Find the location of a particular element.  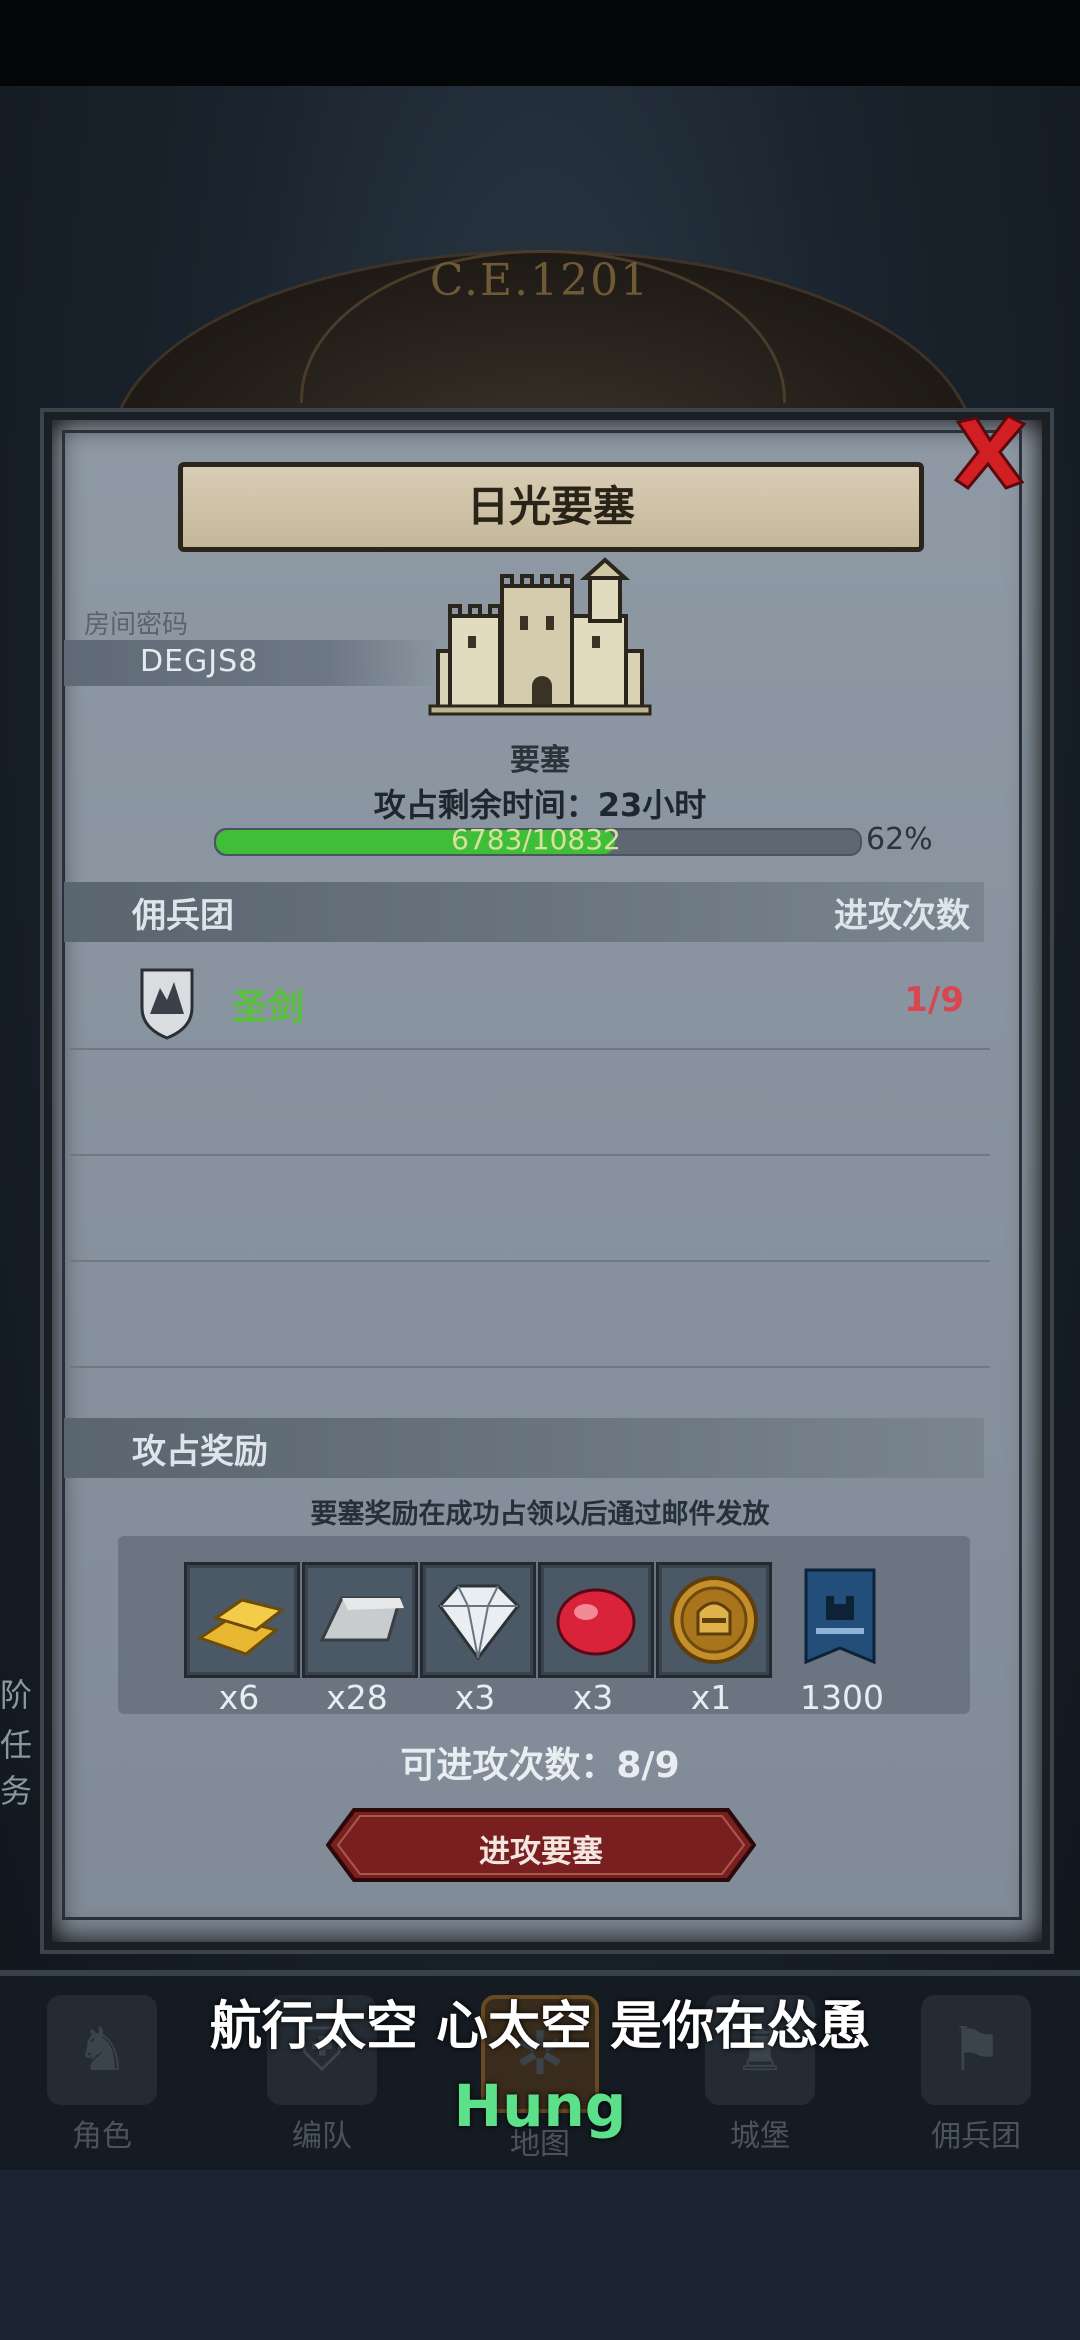

mercenary-attack-count: 1/9 is located at coordinates (934, 1000).